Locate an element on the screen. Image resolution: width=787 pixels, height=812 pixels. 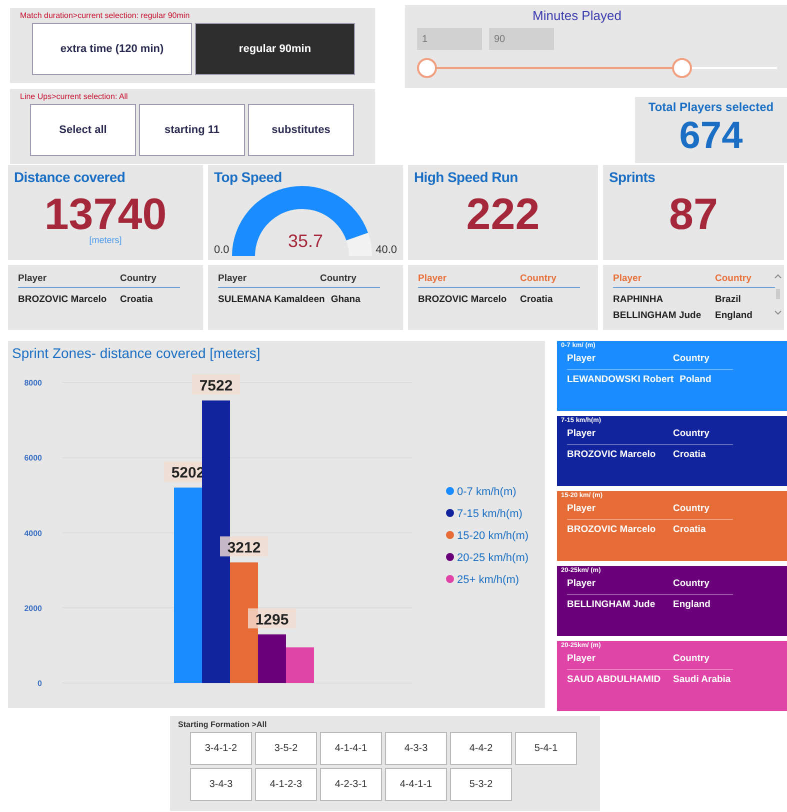
formation-button: 3-5-2 is located at coordinates (286, 748).